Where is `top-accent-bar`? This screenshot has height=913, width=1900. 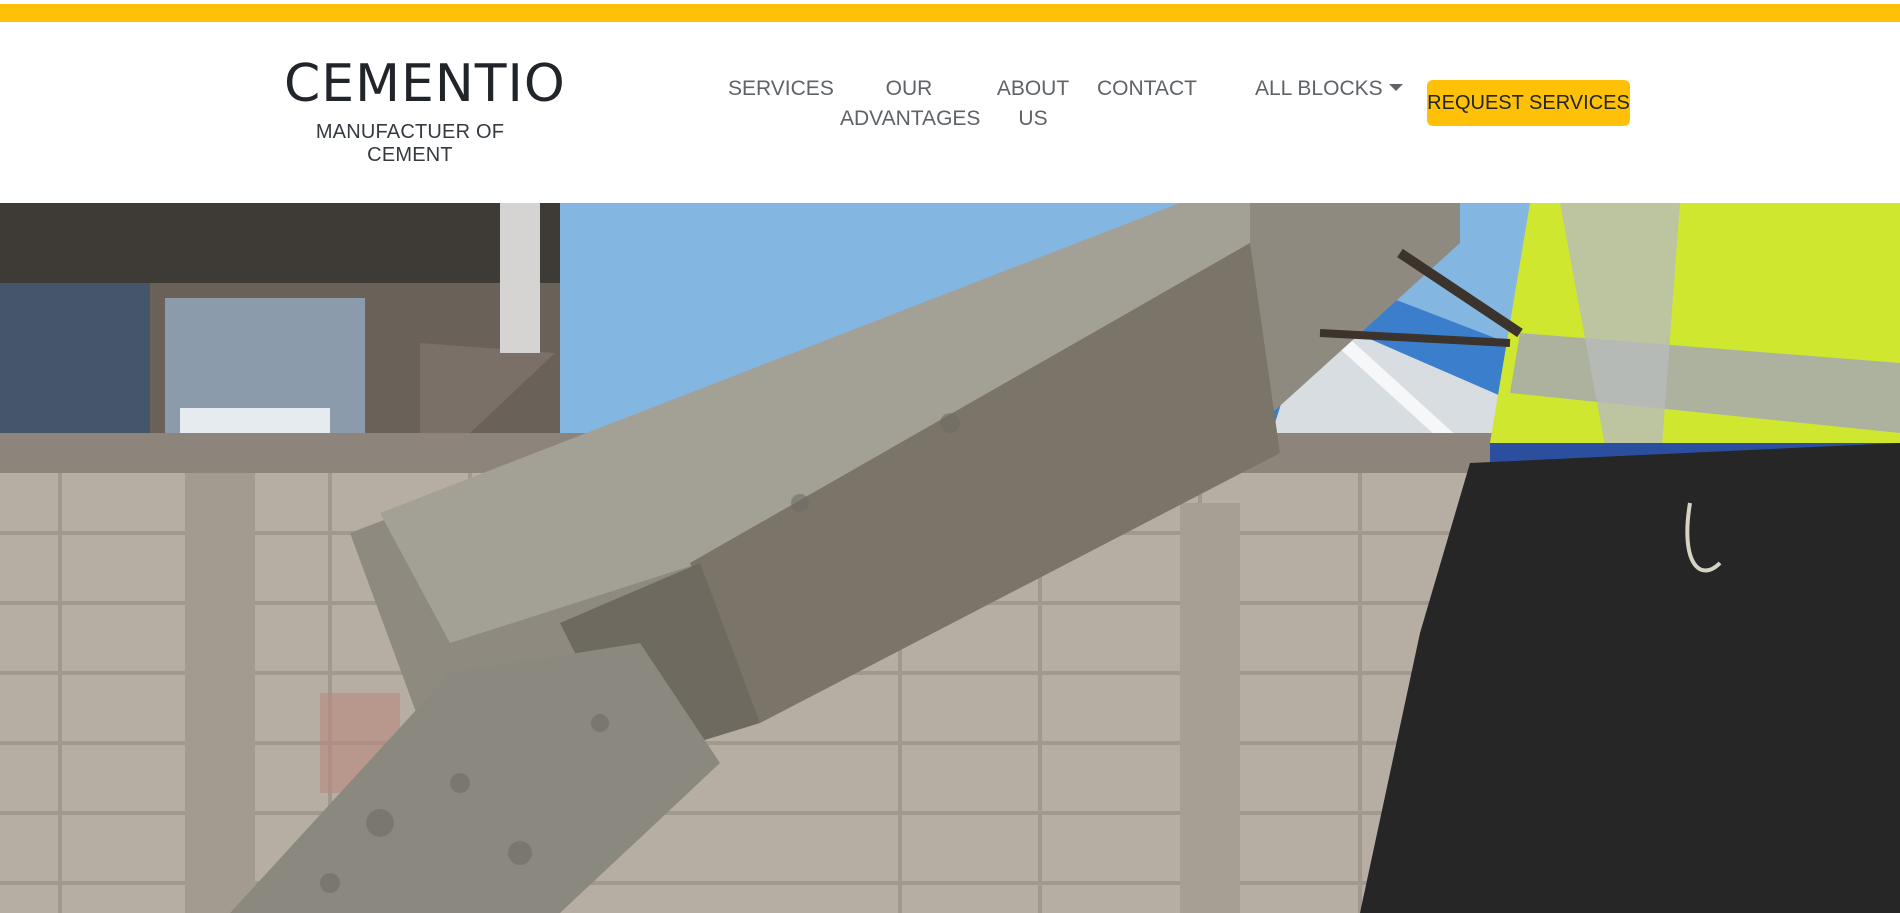 top-accent-bar is located at coordinates (950, 11).